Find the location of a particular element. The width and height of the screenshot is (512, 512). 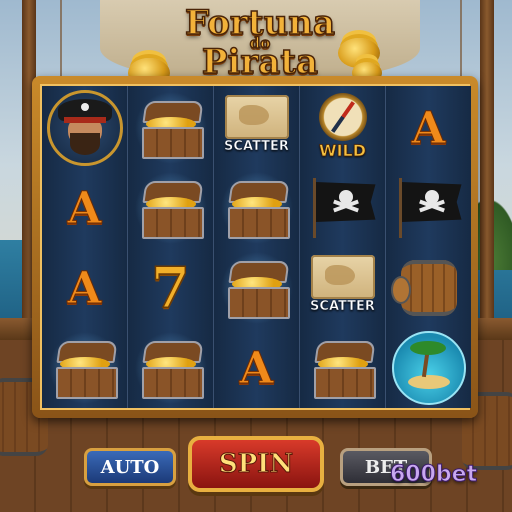

reel-3: SCATTER A is located at coordinates (257, 247).